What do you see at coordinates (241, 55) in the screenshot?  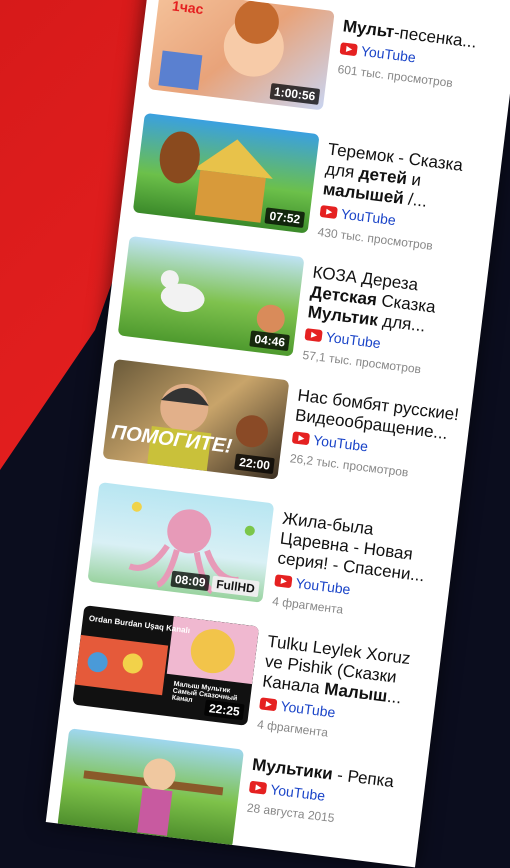 I see `video-thumbnail: 1час 1:00:56` at bounding box center [241, 55].